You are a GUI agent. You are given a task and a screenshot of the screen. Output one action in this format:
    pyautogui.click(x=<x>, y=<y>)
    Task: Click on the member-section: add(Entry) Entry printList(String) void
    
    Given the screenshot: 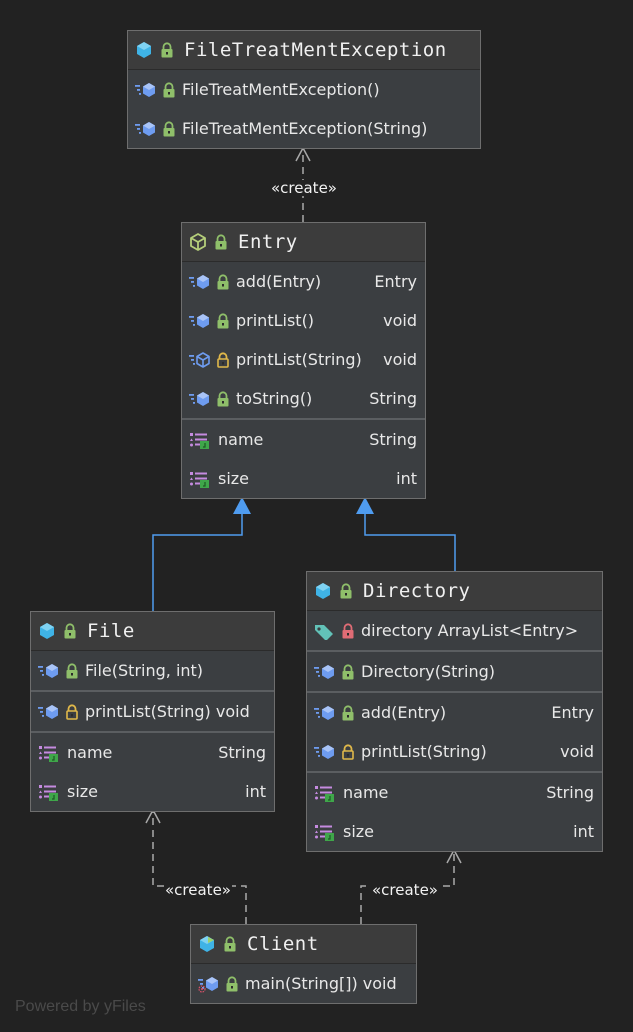 What is the action you would take?
    pyautogui.click(x=454, y=731)
    